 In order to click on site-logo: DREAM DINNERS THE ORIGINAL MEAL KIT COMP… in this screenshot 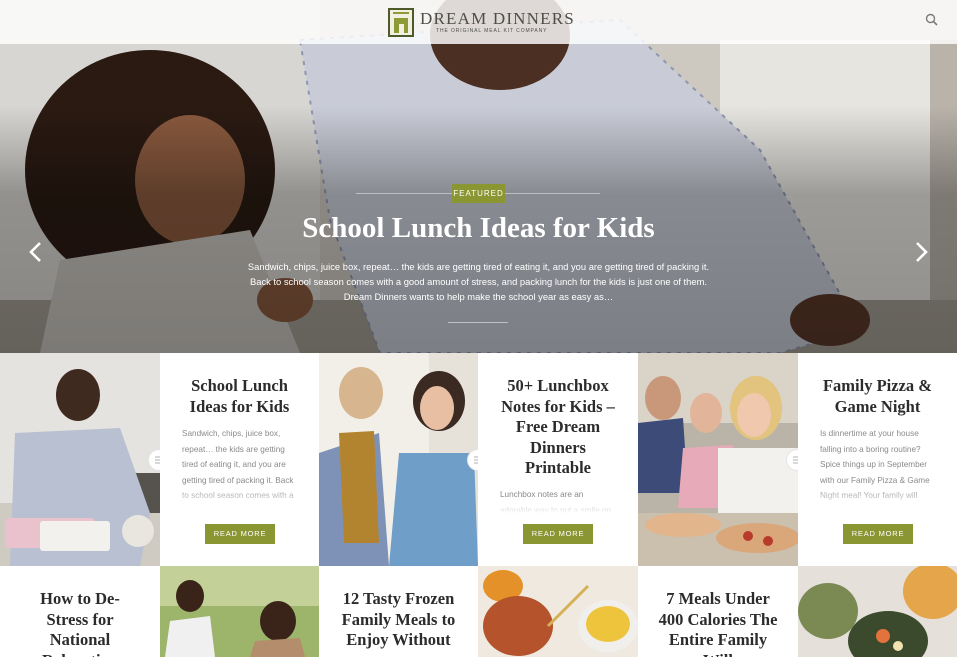, I will do `click(481, 22)`.